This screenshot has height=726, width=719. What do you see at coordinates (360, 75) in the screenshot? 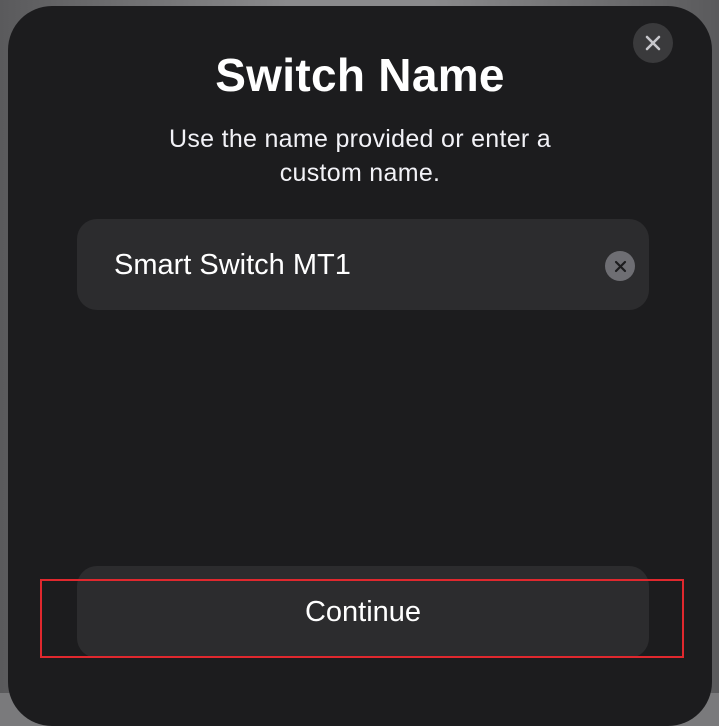
I see `dialog-title: Switch Name` at bounding box center [360, 75].